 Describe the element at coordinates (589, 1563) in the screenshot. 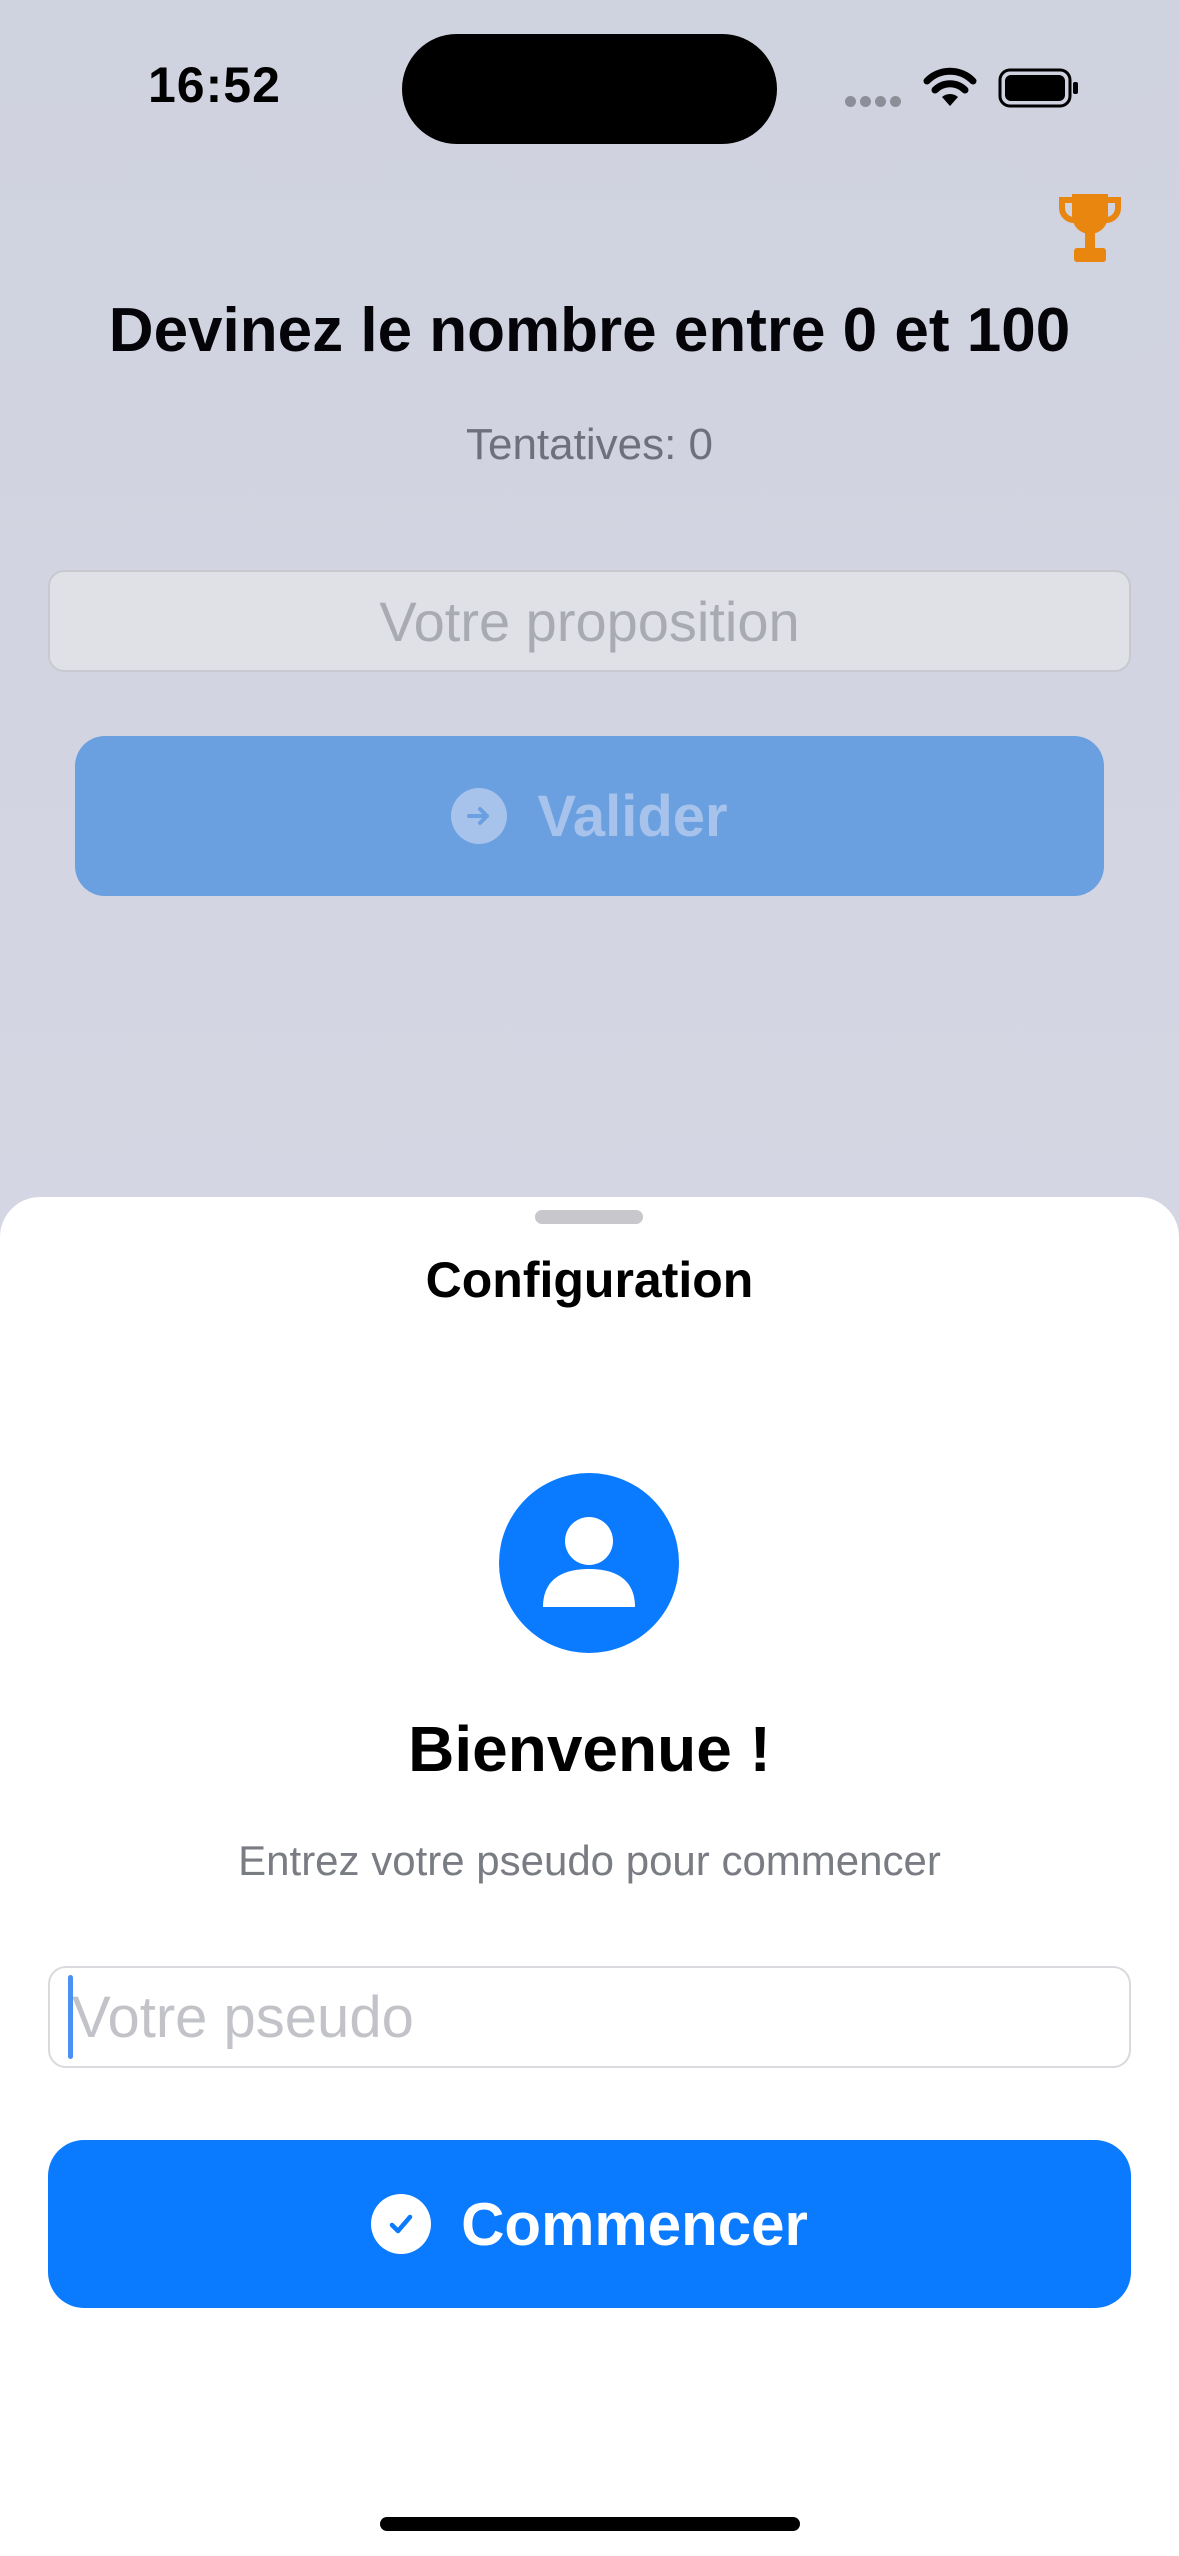

I see `person-circle-icon` at that location.